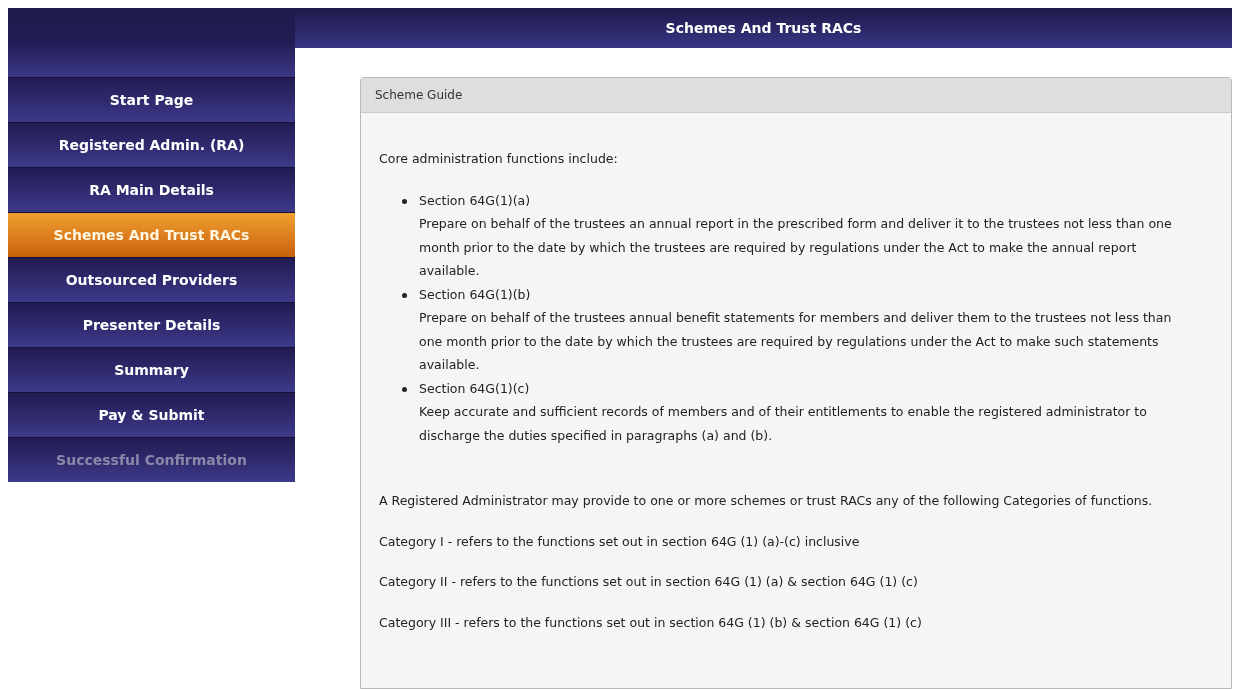 The image size is (1244, 689). What do you see at coordinates (620, 541) in the screenshot?
I see `category-text: Category I - refers to the functions set out in section 64G (1) (a)-(c) inclusive` at bounding box center [620, 541].